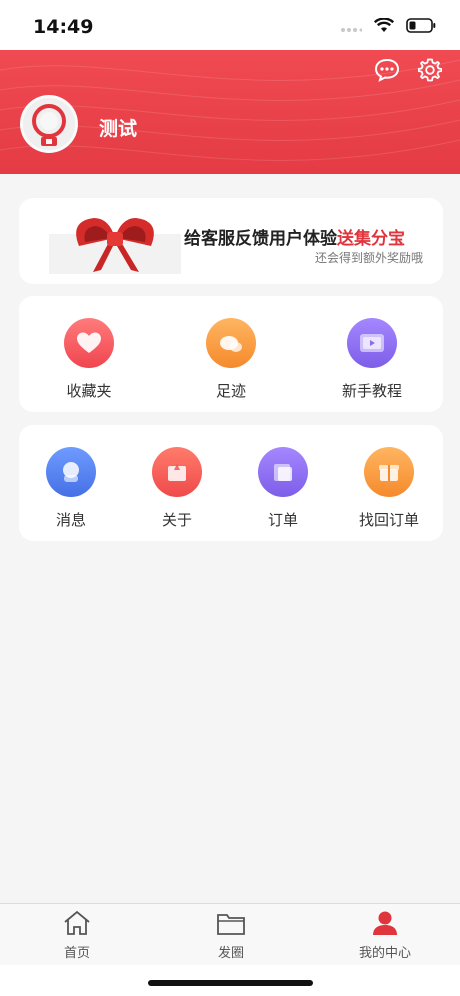 The image size is (460, 996). I want to click on bottom-tab-bar: 首页 发圈 我的中心, so click(230, 934).